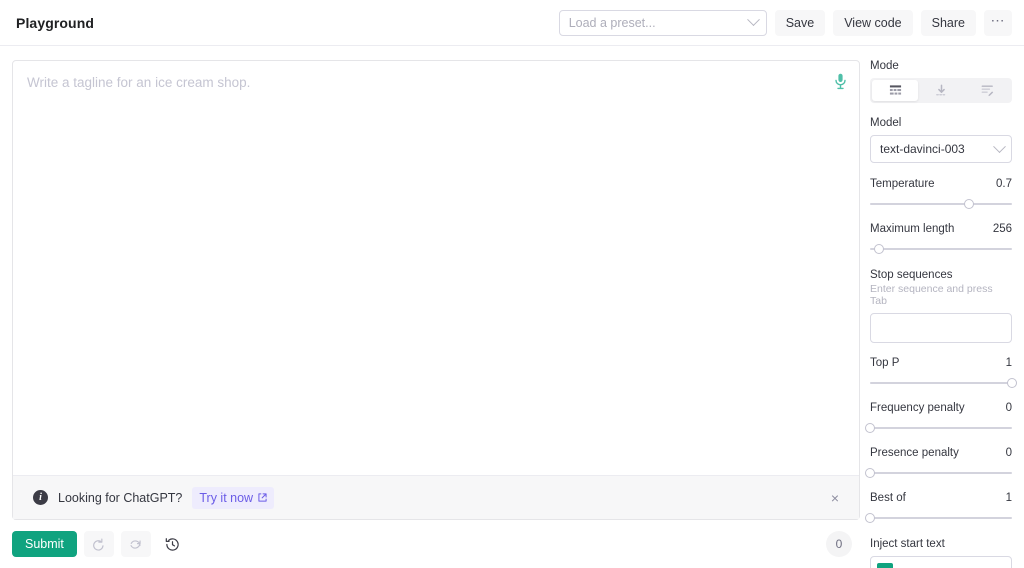 The width and height of the screenshot is (1024, 568). I want to click on temperature-slider, so click(941, 204).